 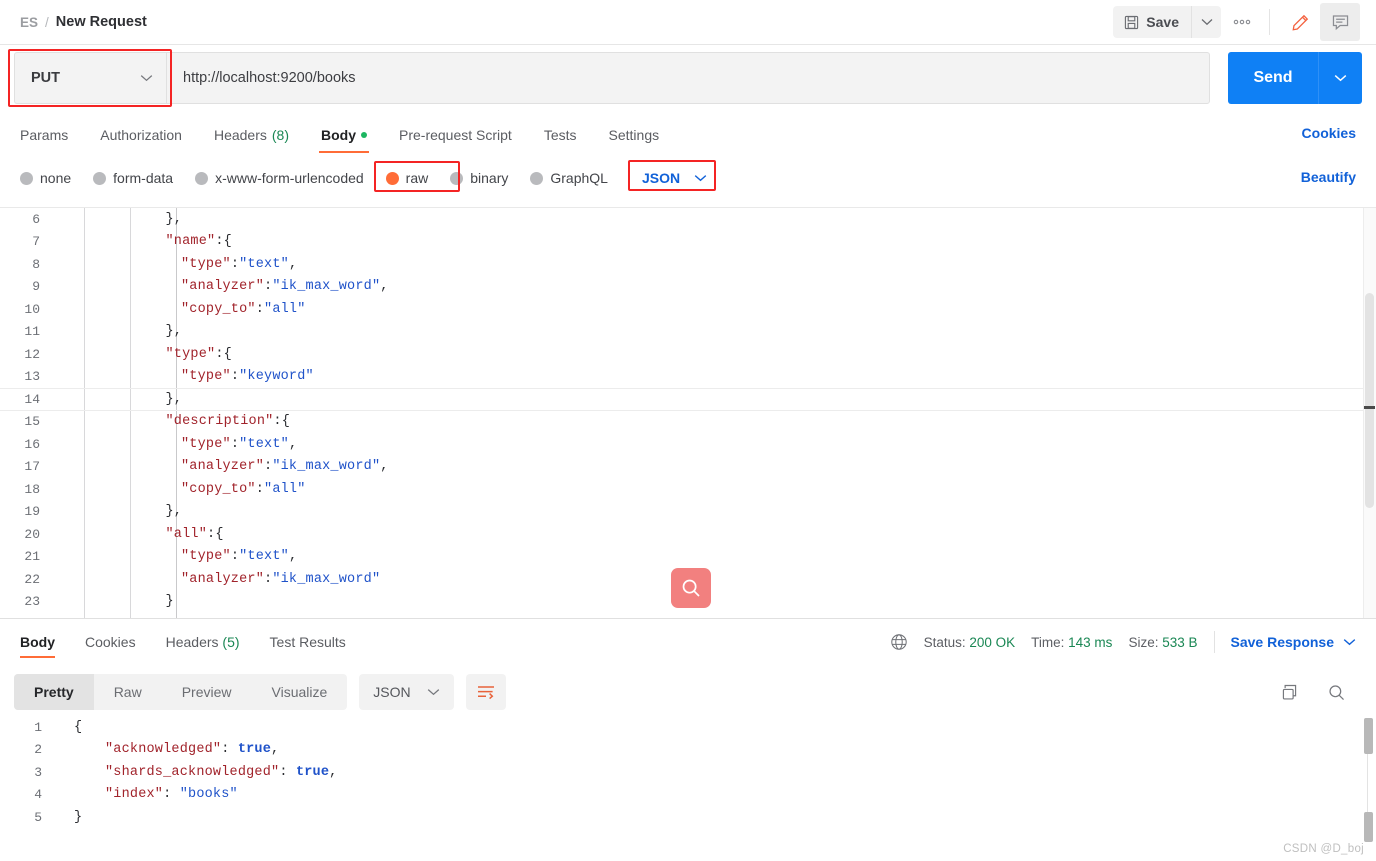 I want to click on view-mode-pretty: Pretty, so click(x=54, y=692).